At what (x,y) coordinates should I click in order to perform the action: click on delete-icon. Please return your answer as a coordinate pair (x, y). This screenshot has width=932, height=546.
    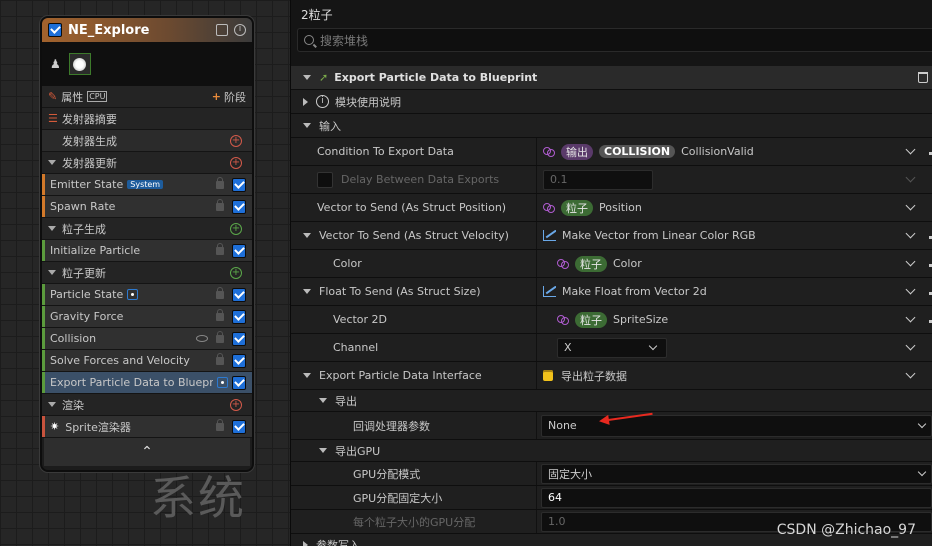
    Looking at the image, I should click on (923, 77).